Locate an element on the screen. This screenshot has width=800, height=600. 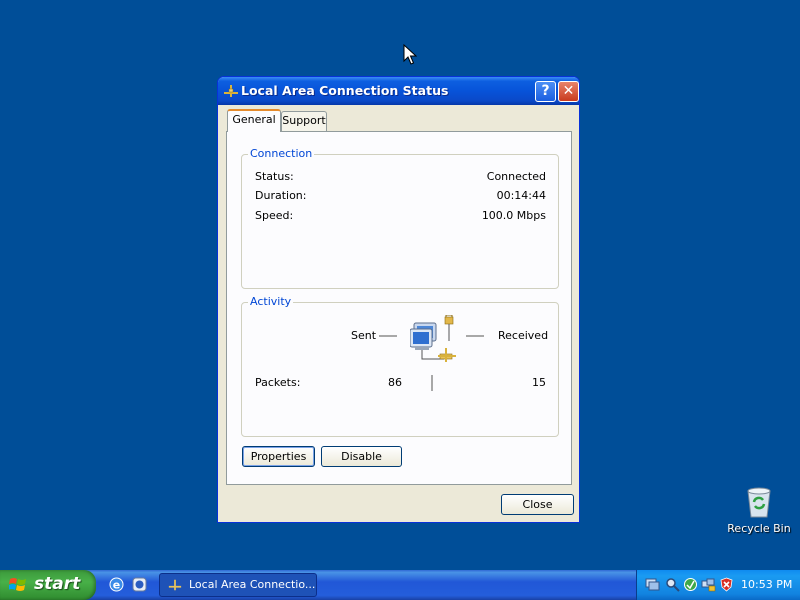
close-button: Close is located at coordinates (537, 504).